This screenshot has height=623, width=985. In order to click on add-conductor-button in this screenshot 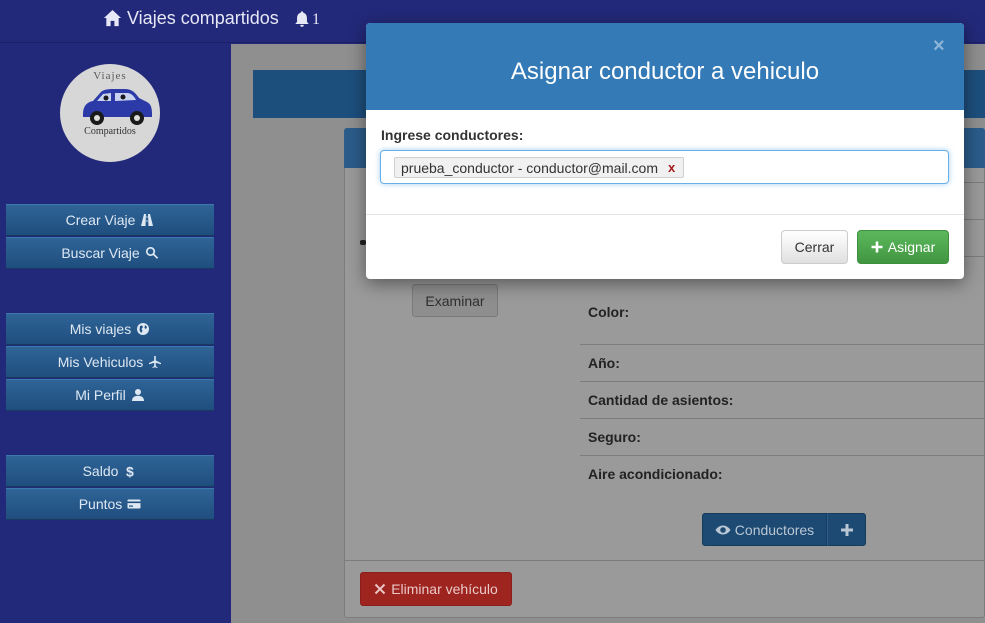, I will do `click(846, 529)`.